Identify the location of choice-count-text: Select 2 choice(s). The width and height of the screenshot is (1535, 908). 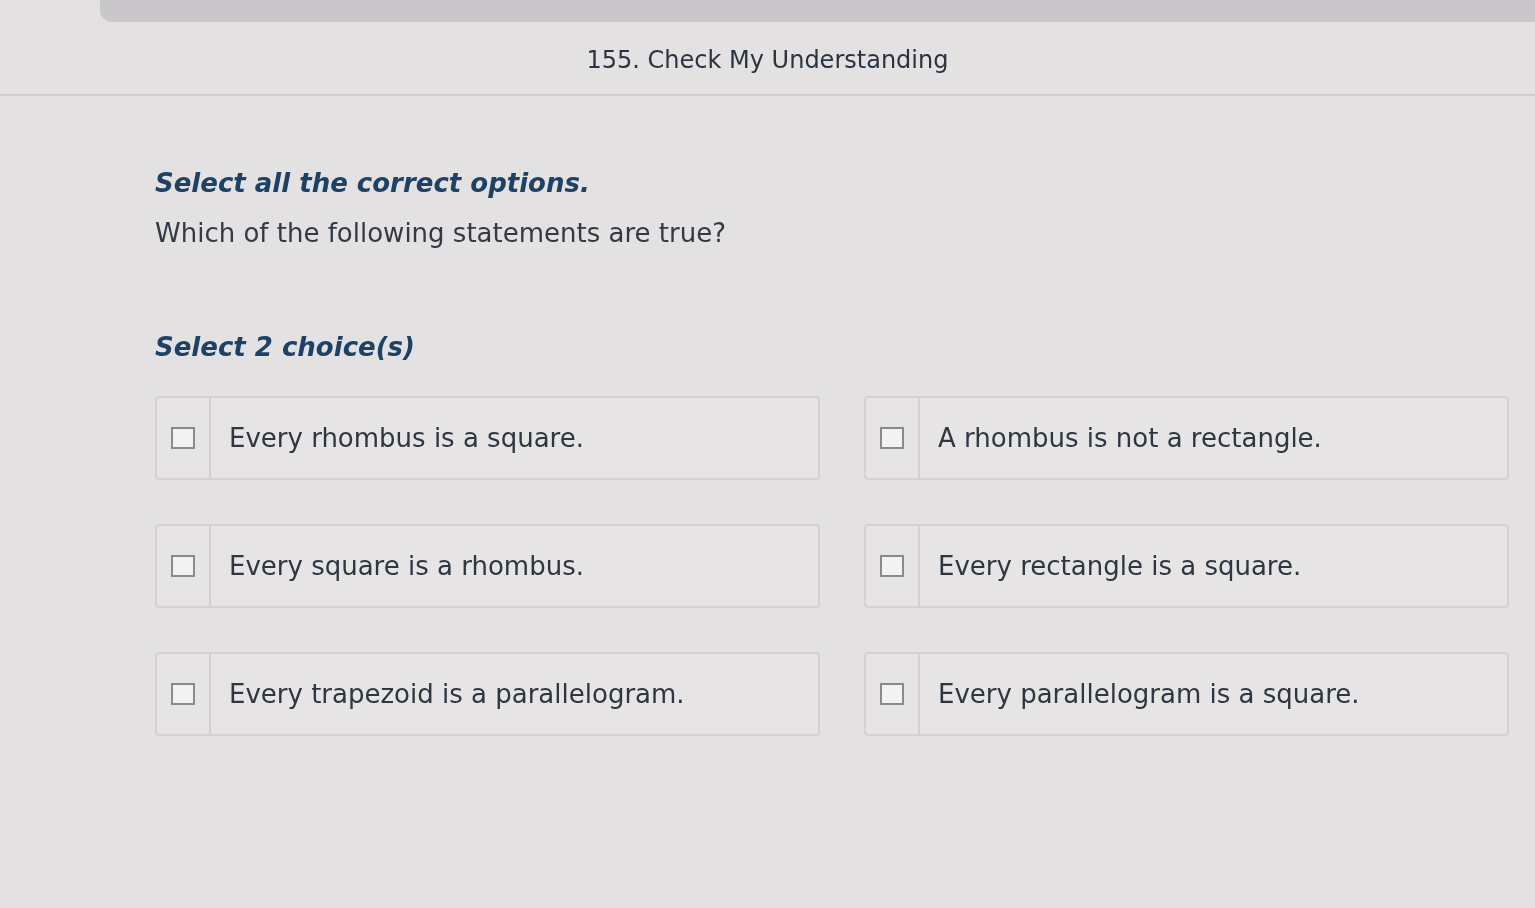
(285, 347).